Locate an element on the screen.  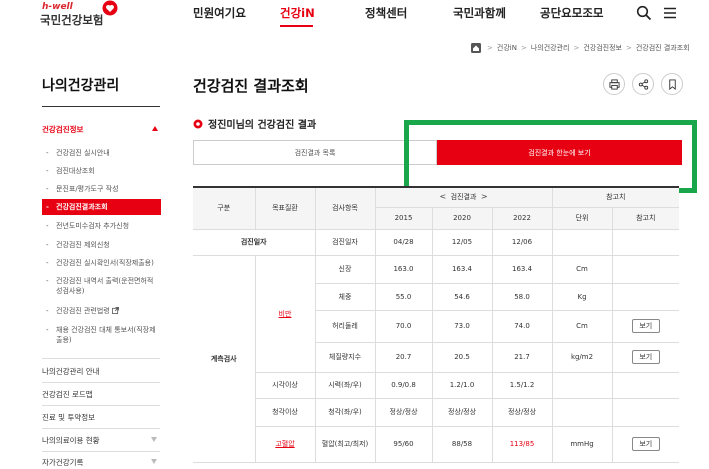
breadcrumb-item: 나의건강관리 is located at coordinates (550, 48).